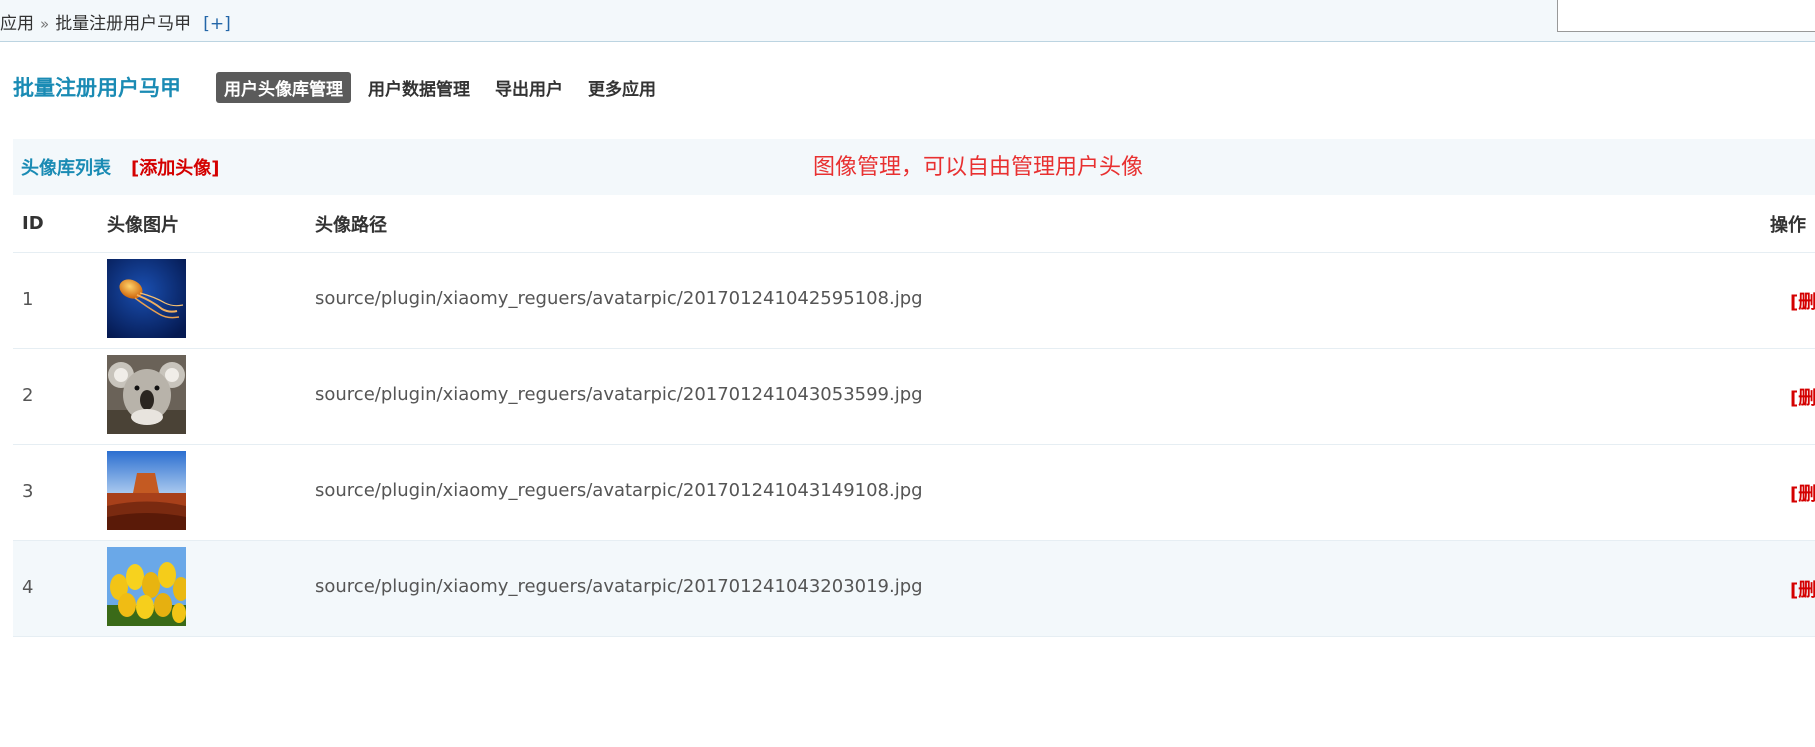 This screenshot has height=747, width=1815. What do you see at coordinates (907, 21) in the screenshot?
I see `top-breadcrumb-bar: 应用 » 批量注册用户马甲 [+]` at bounding box center [907, 21].